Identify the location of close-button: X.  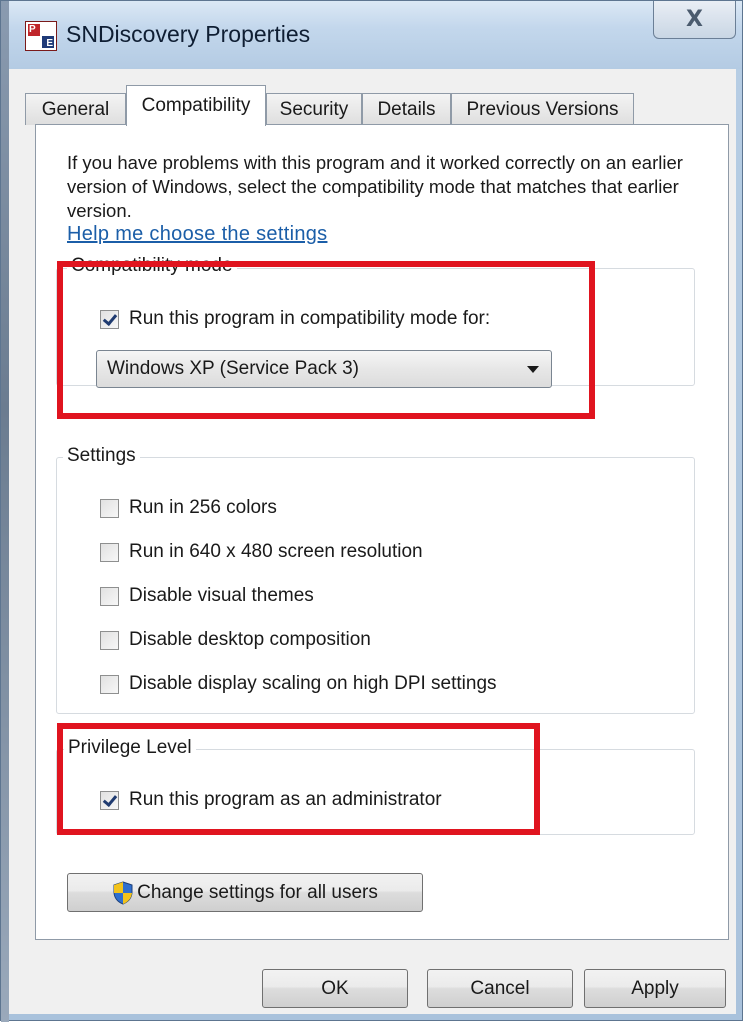
(694, 20).